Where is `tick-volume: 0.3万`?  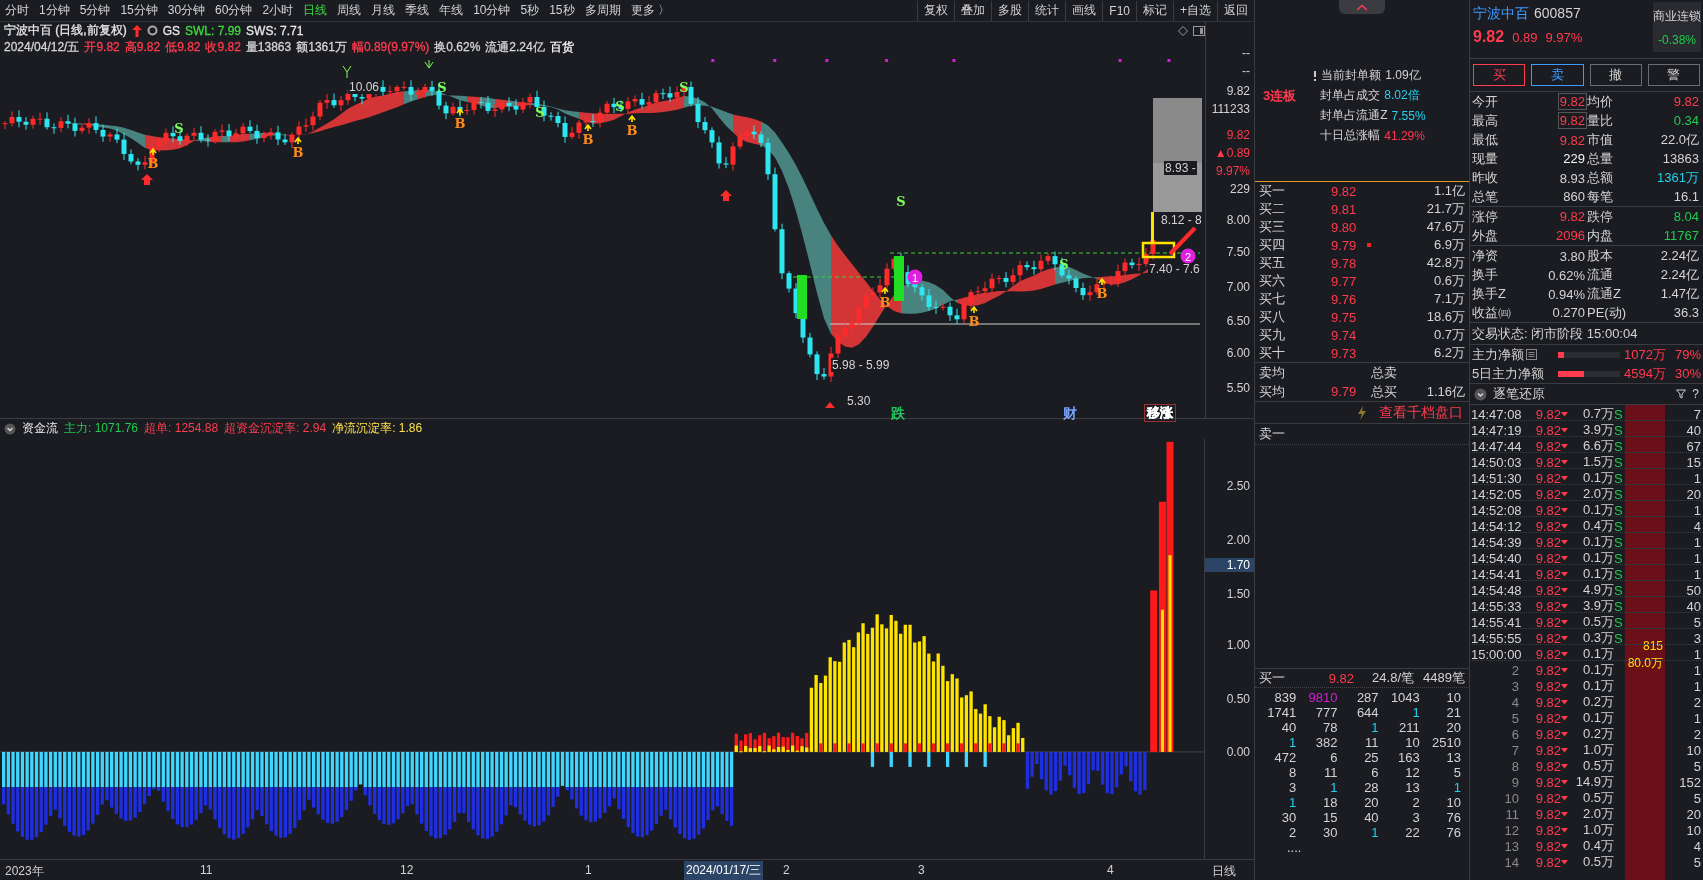 tick-volume: 0.3万 is located at coordinates (1597, 638).